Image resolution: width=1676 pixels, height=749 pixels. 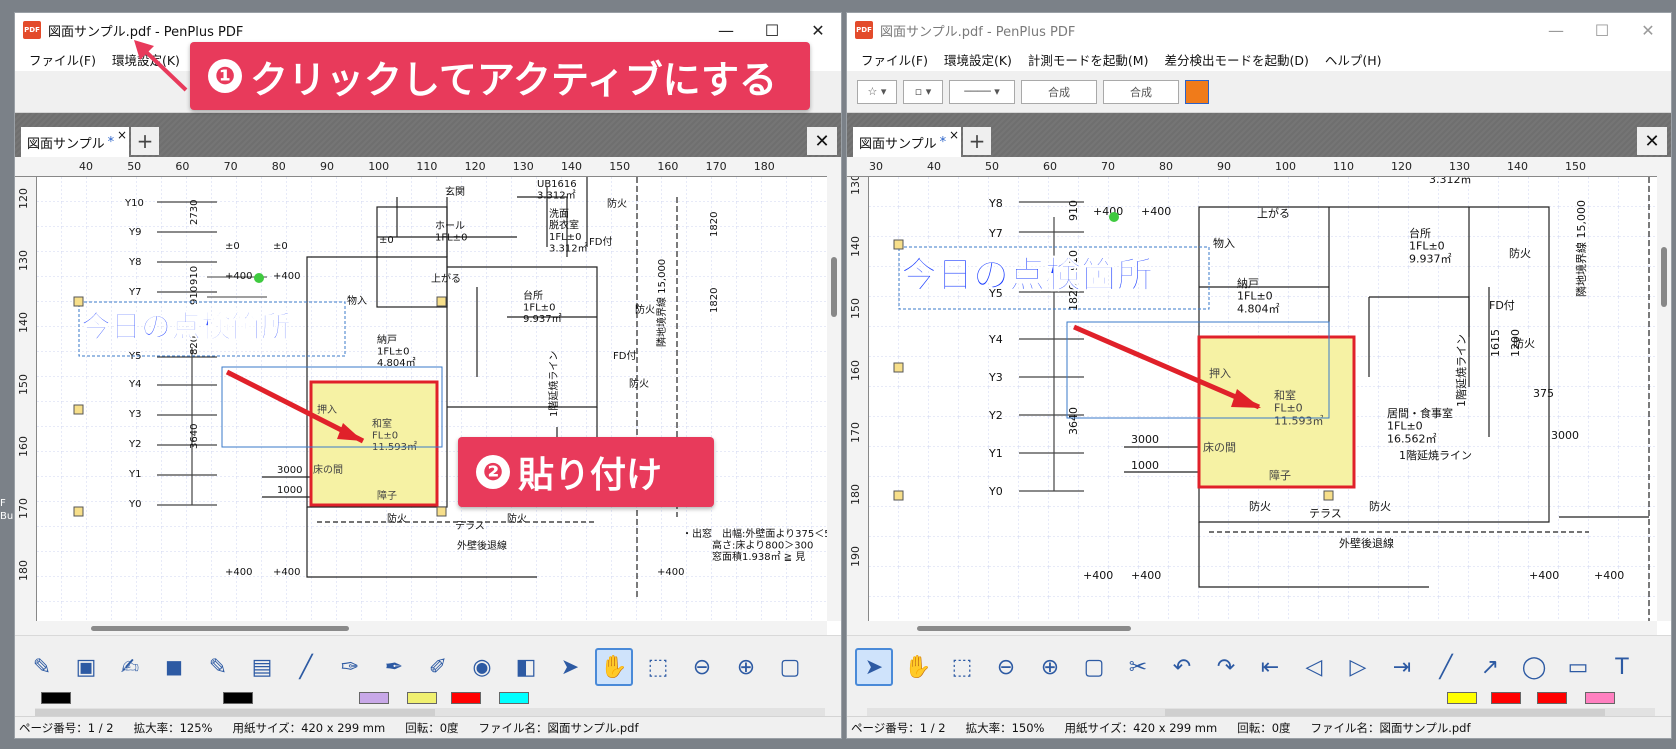 I want to click on image-icon: ▣, so click(x=86, y=667).